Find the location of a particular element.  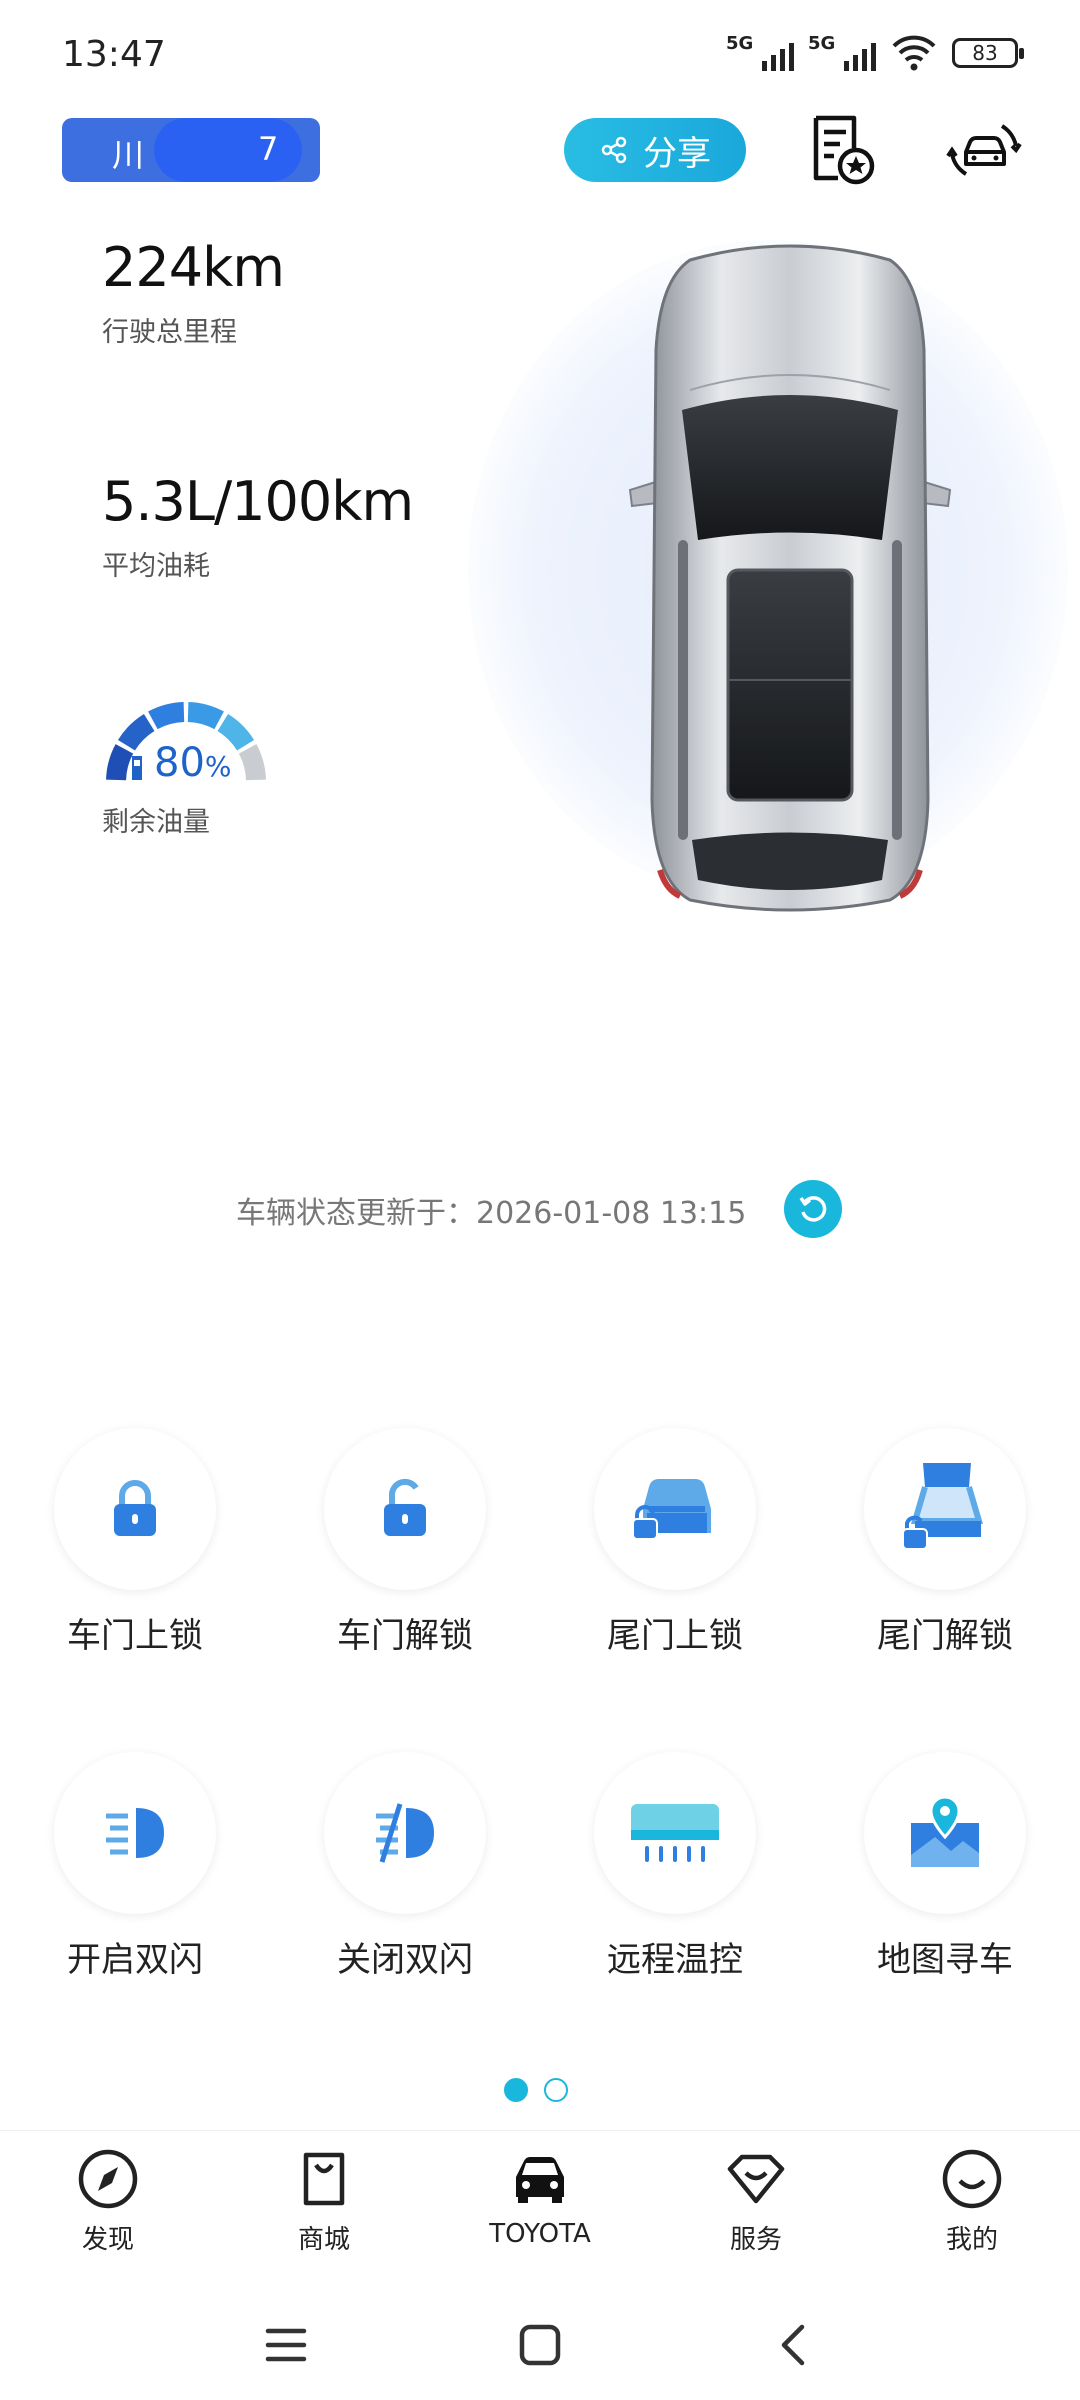

status-time: 13:47 is located at coordinates (114, 54).